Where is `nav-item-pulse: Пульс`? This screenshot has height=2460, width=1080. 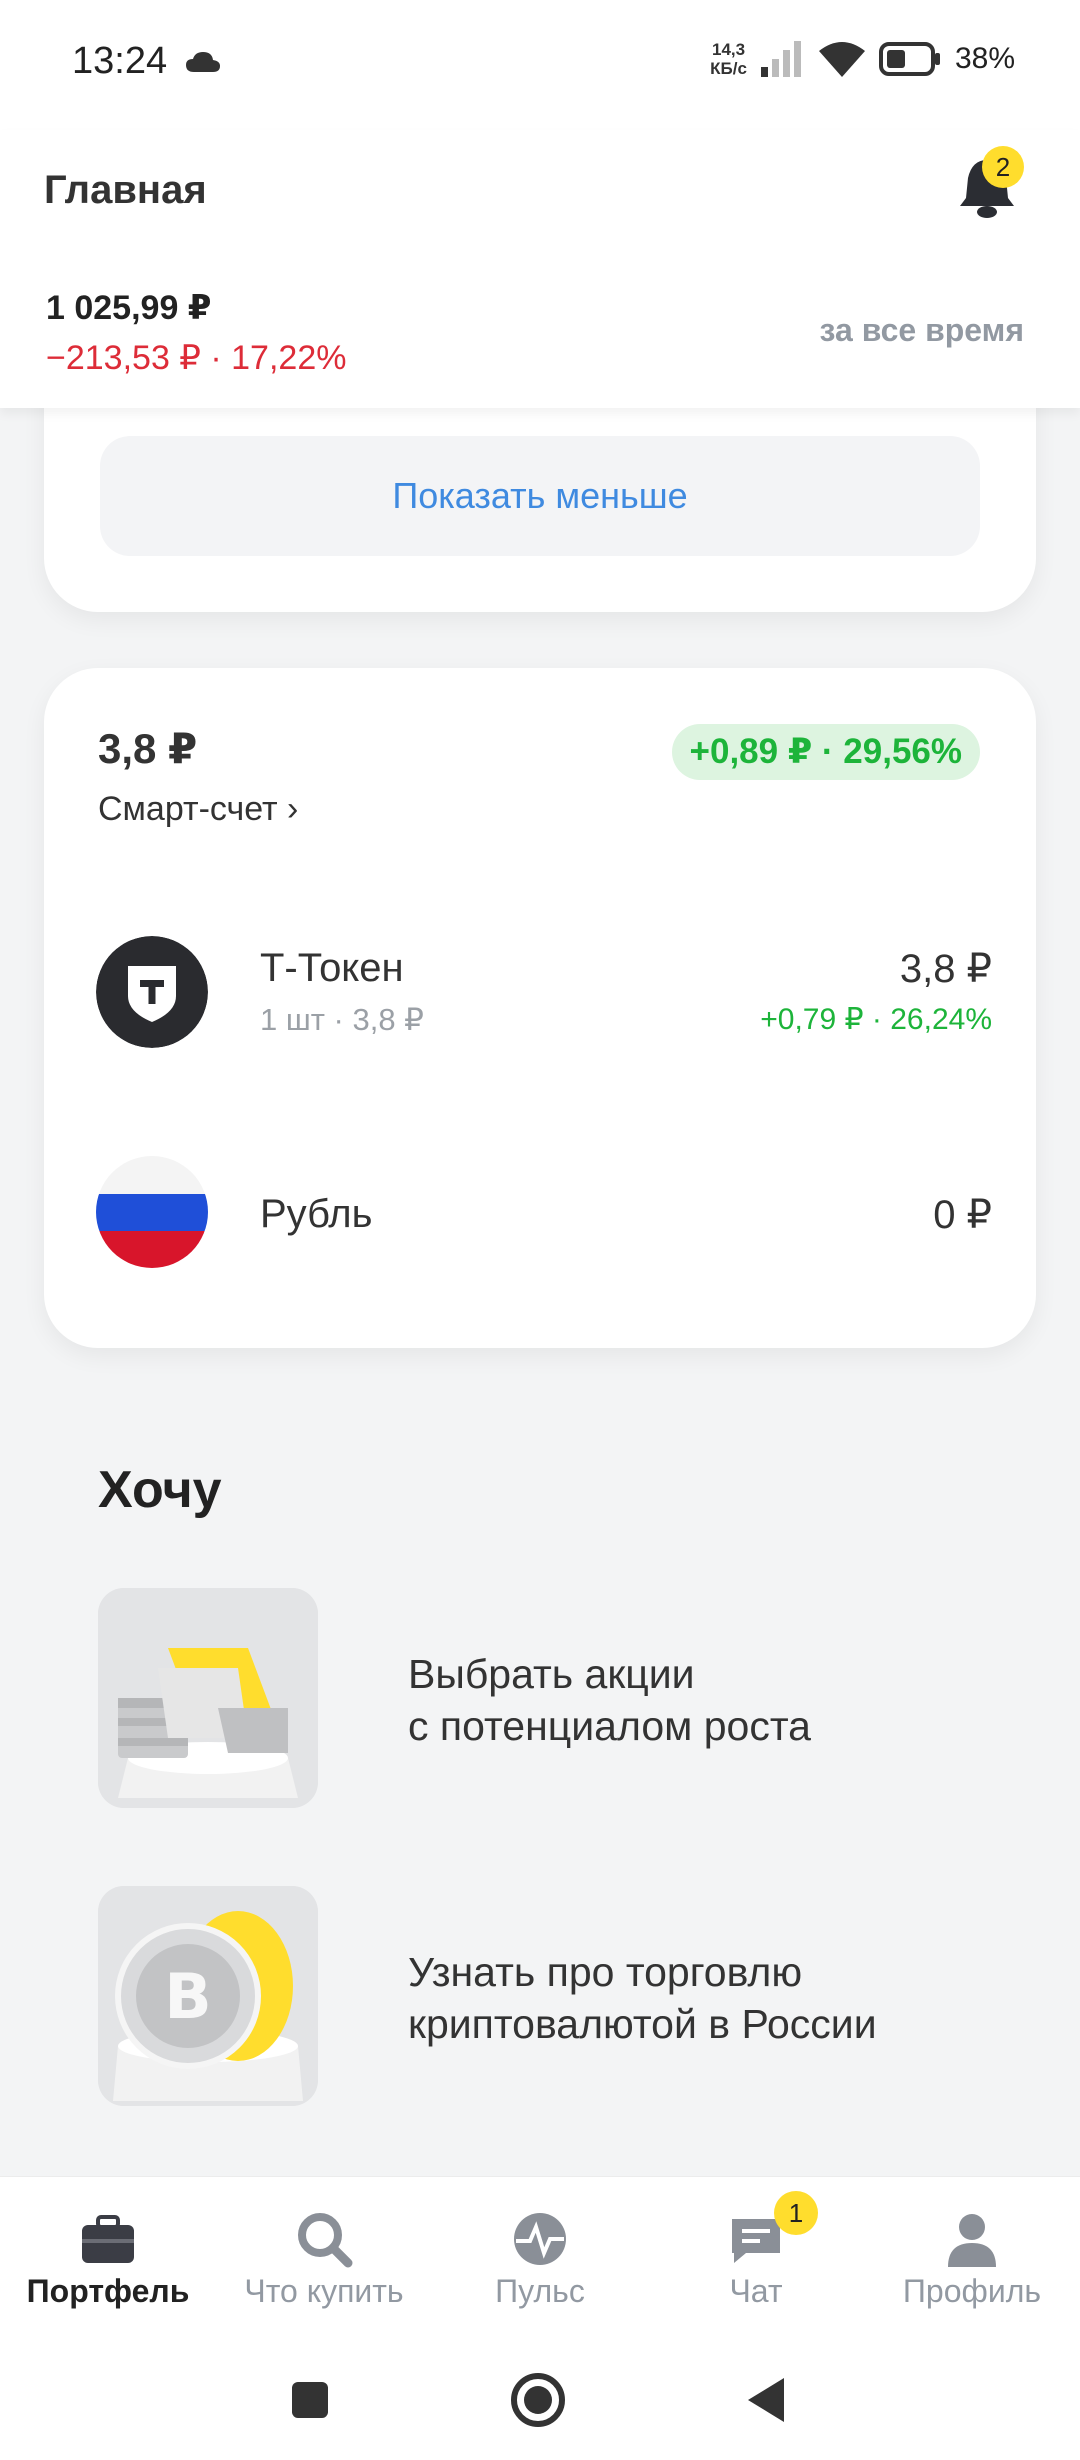
nav-item-pulse: Пульс is located at coordinates (540, 2267).